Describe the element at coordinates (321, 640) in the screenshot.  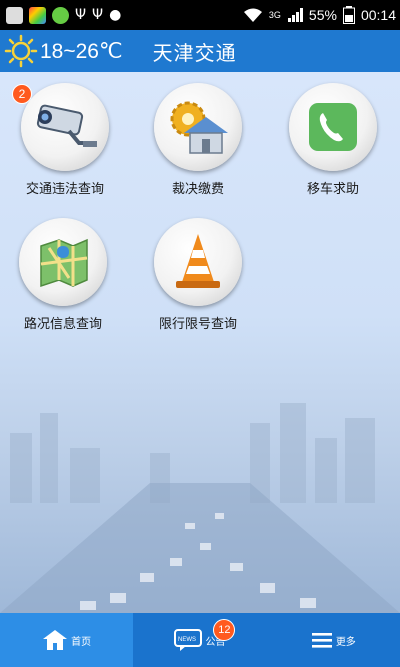
I see `menu-icon` at that location.